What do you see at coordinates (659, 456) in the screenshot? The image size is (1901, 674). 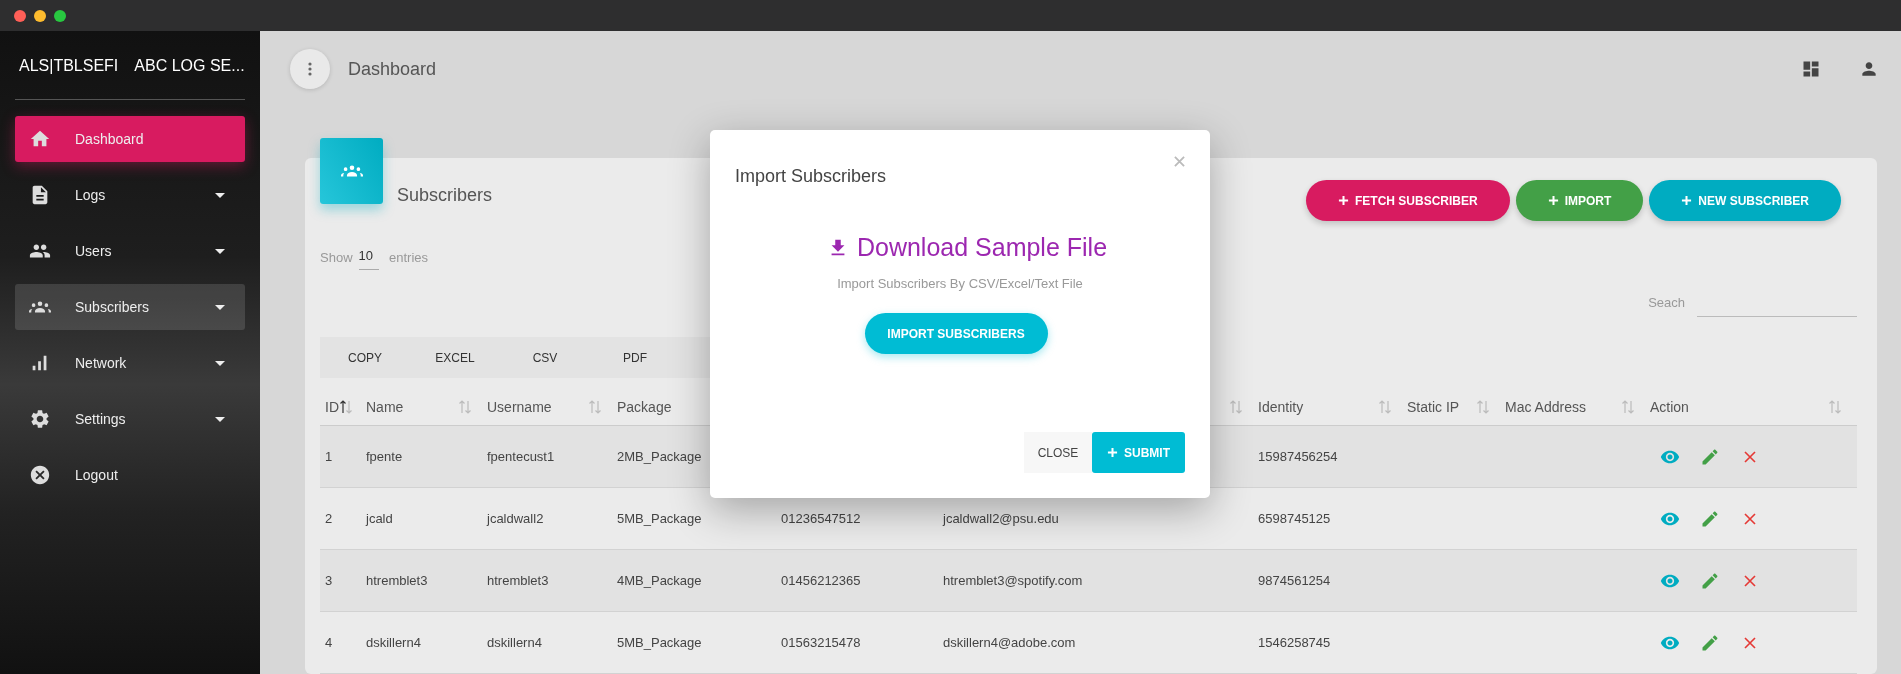 I see `table-cell: 2MB_Package` at bounding box center [659, 456].